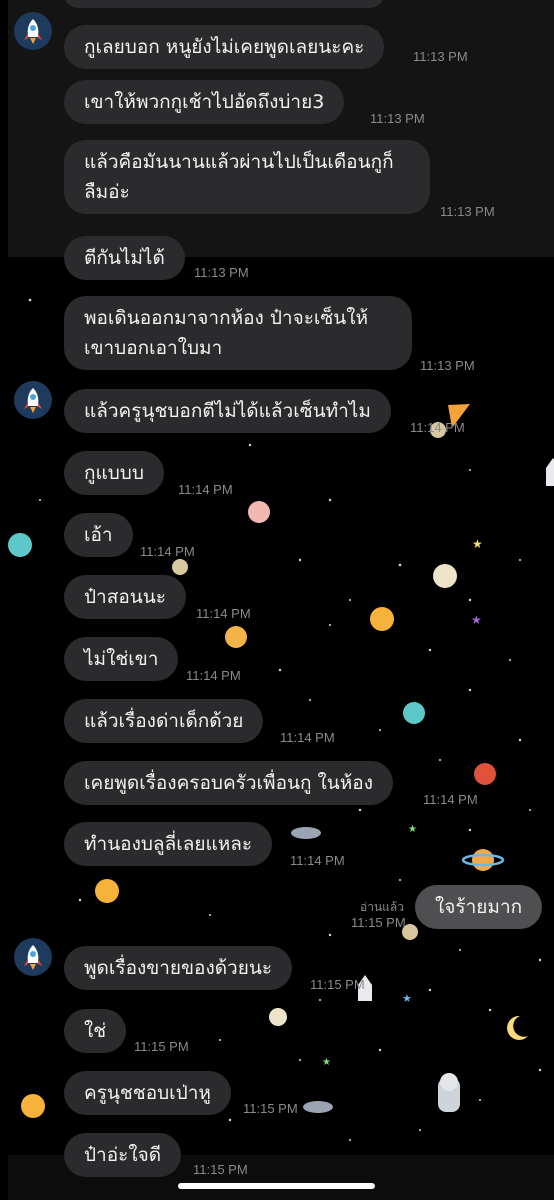 The height and width of the screenshot is (1200, 554). Describe the element at coordinates (204, 102) in the screenshot. I see `received-message: เขาให้พวกกูเช้าไปอัดถึงบ่าย3` at that location.